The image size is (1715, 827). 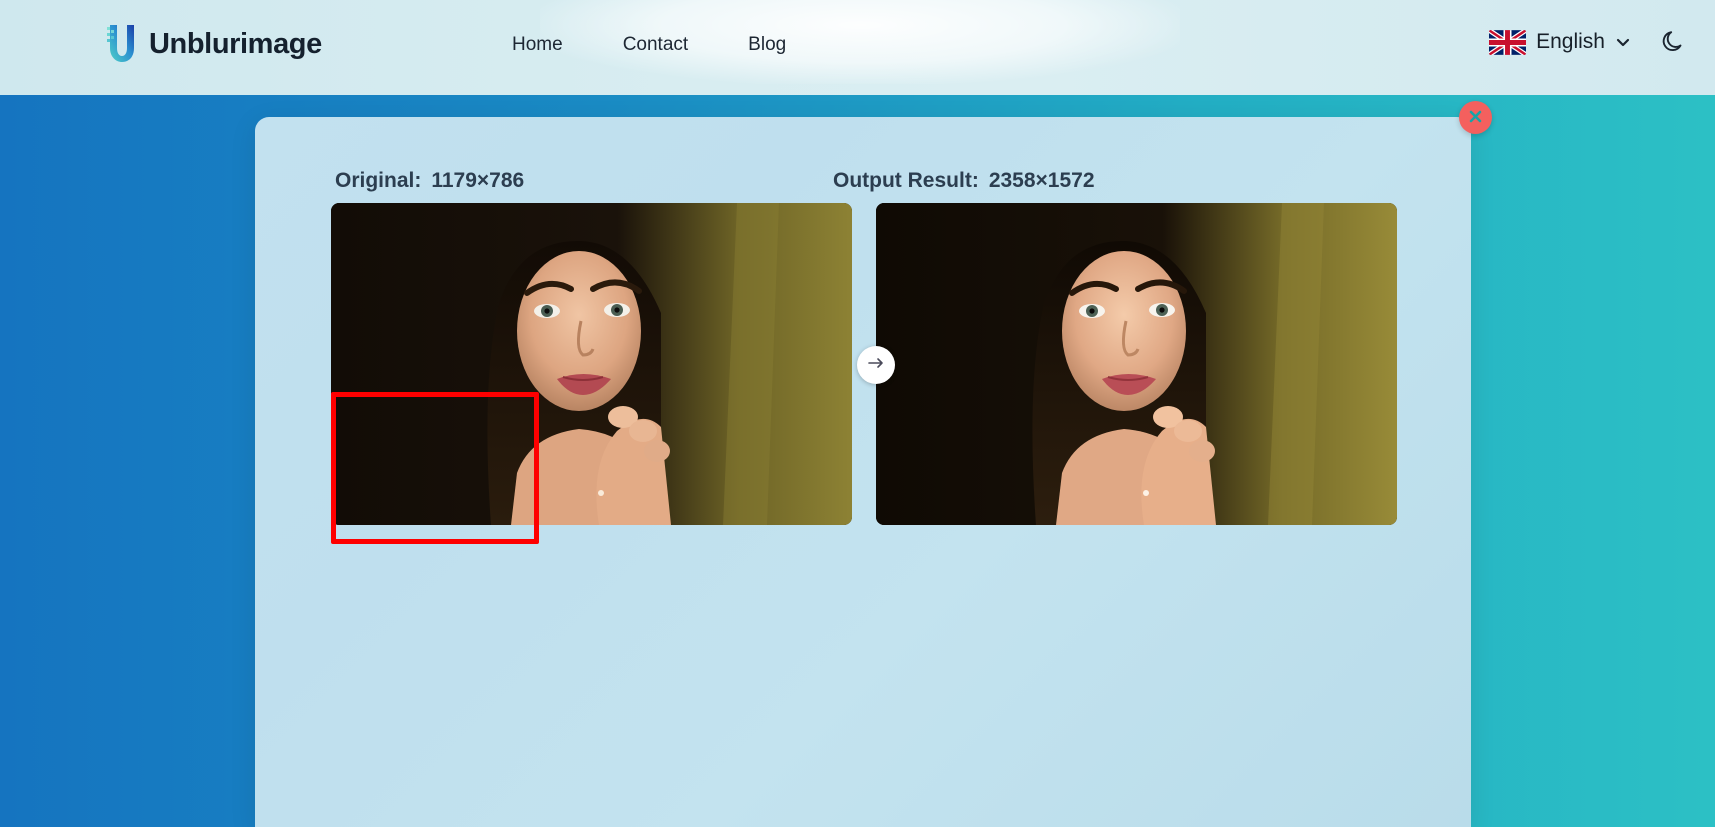 I want to click on logo-text: Unblurimage, so click(x=235, y=43).